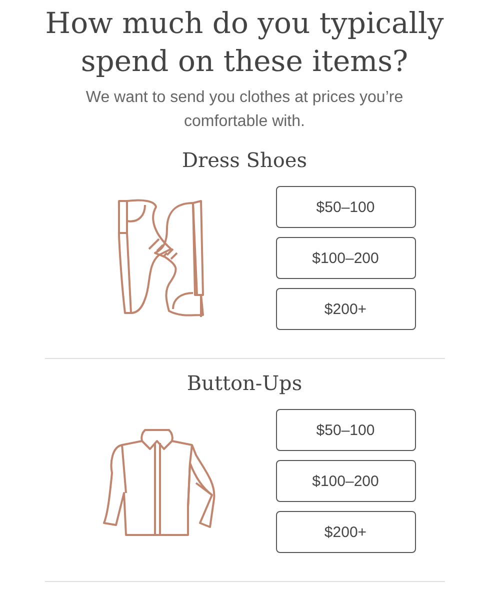  Describe the element at coordinates (244, 42) in the screenshot. I see `page-title: How much do you typically spend on these items?` at that location.